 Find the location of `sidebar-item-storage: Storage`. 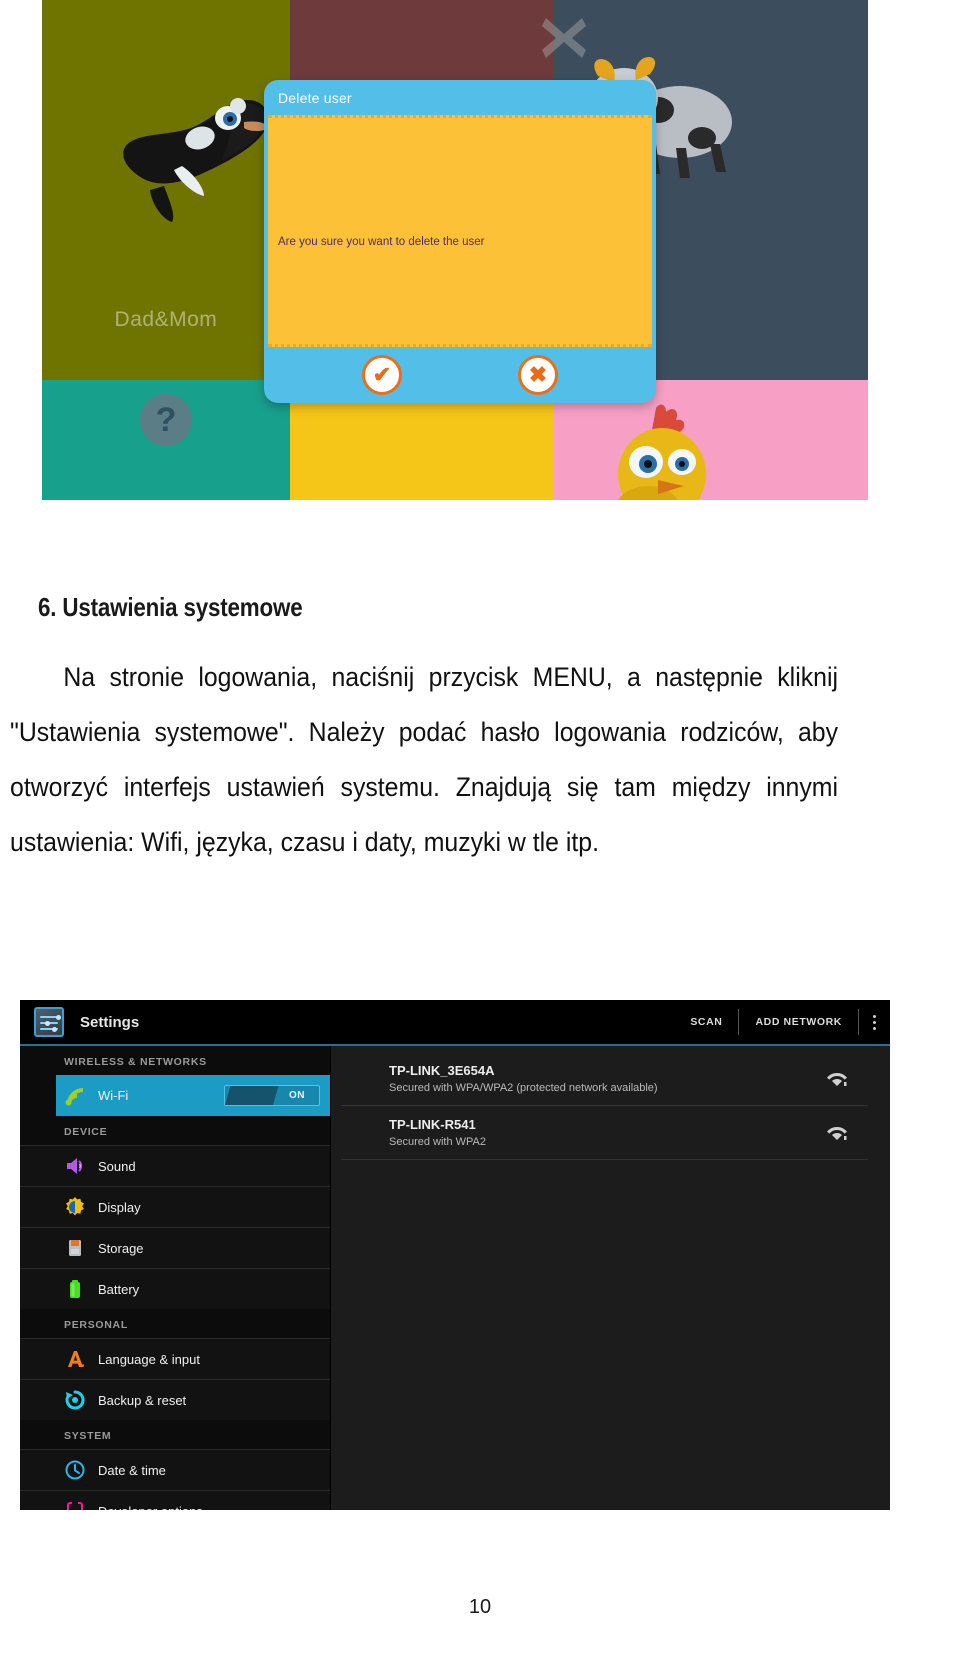

sidebar-item-storage: Storage is located at coordinates (175, 1247).